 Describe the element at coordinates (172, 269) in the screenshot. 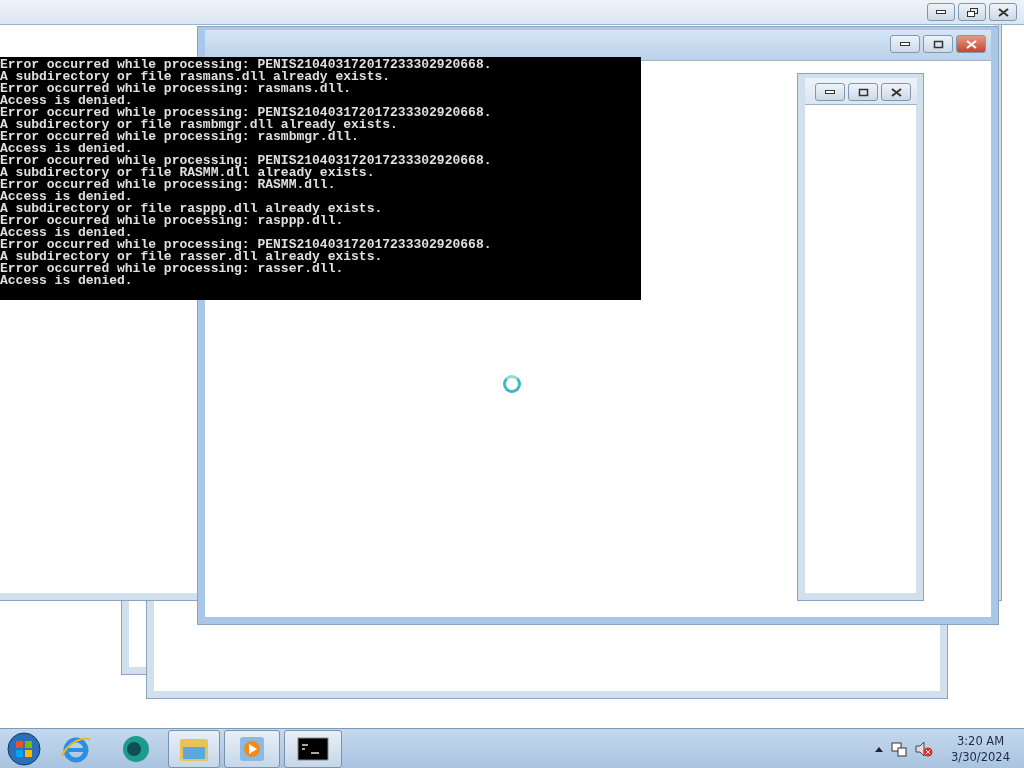

I see `console-line: Error occurred while processing: rasser.dll.` at that location.